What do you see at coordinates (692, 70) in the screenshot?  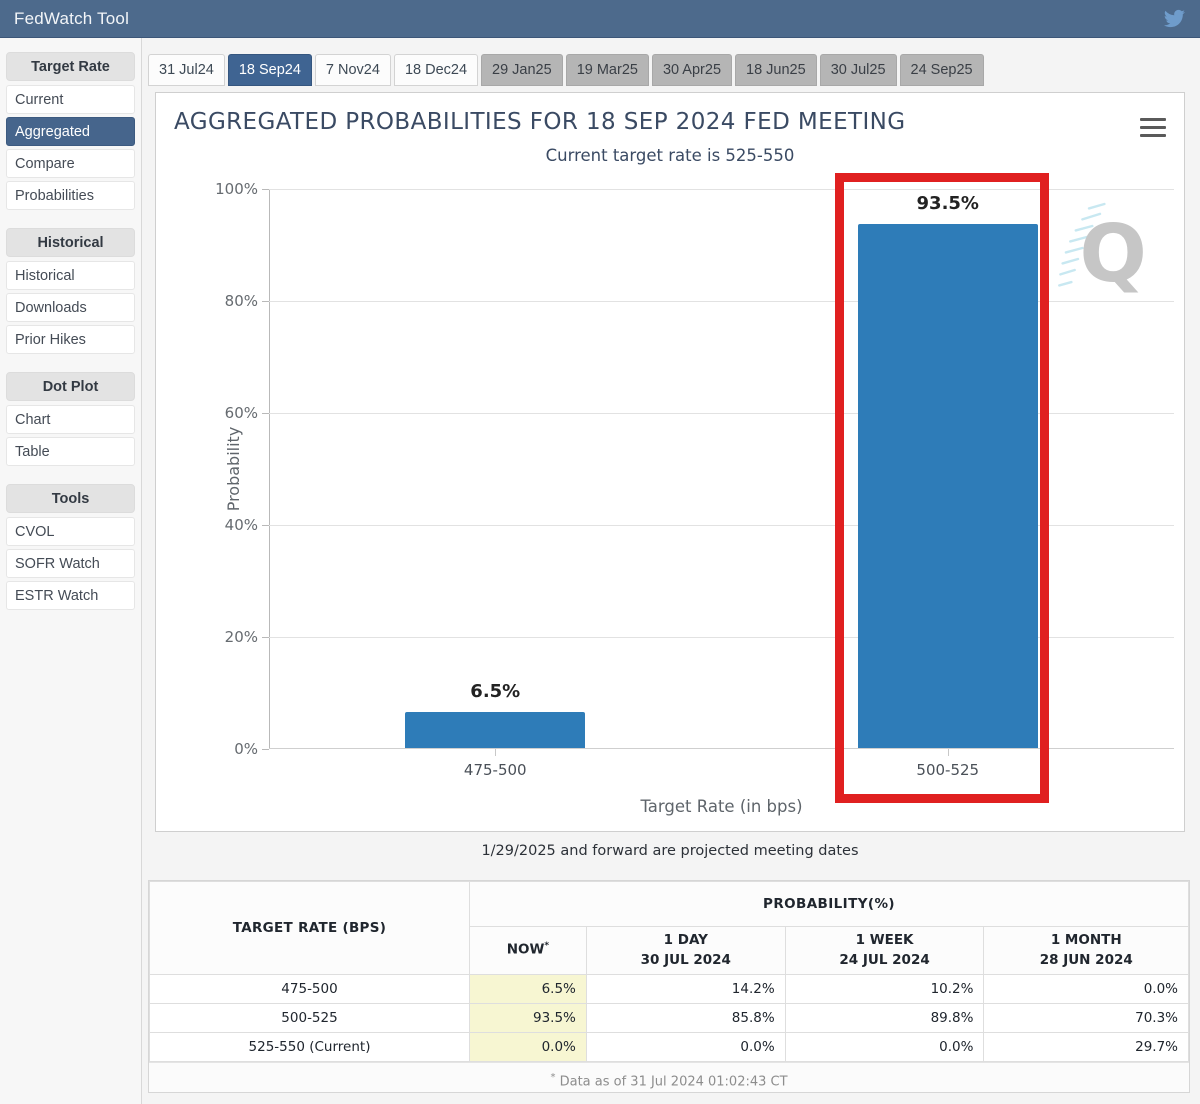 I see `tab-30-apr25: 30 Apr25` at bounding box center [692, 70].